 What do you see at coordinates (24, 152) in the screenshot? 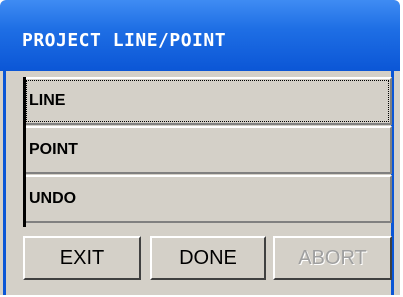
I see `list-left-edge` at bounding box center [24, 152].